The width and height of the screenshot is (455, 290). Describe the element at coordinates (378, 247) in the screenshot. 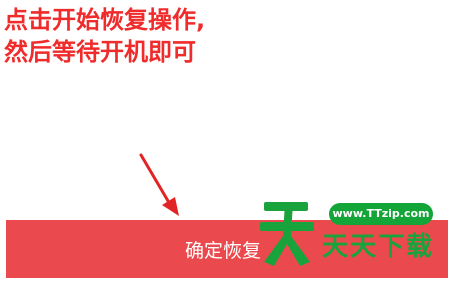

I see `watermark-text: 天天下载` at that location.